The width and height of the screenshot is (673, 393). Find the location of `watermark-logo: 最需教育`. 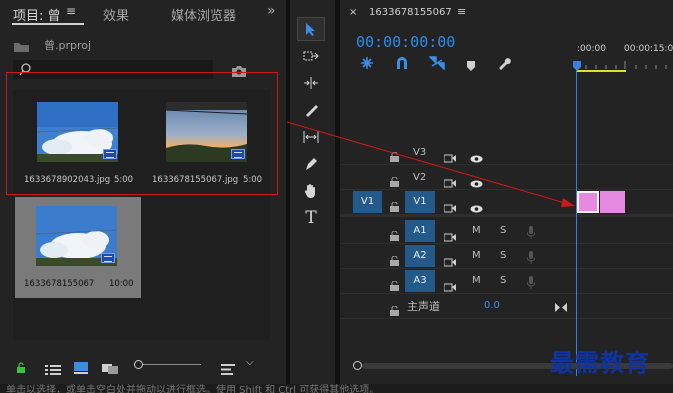

watermark-logo: 最需教育 is located at coordinates (600, 362).